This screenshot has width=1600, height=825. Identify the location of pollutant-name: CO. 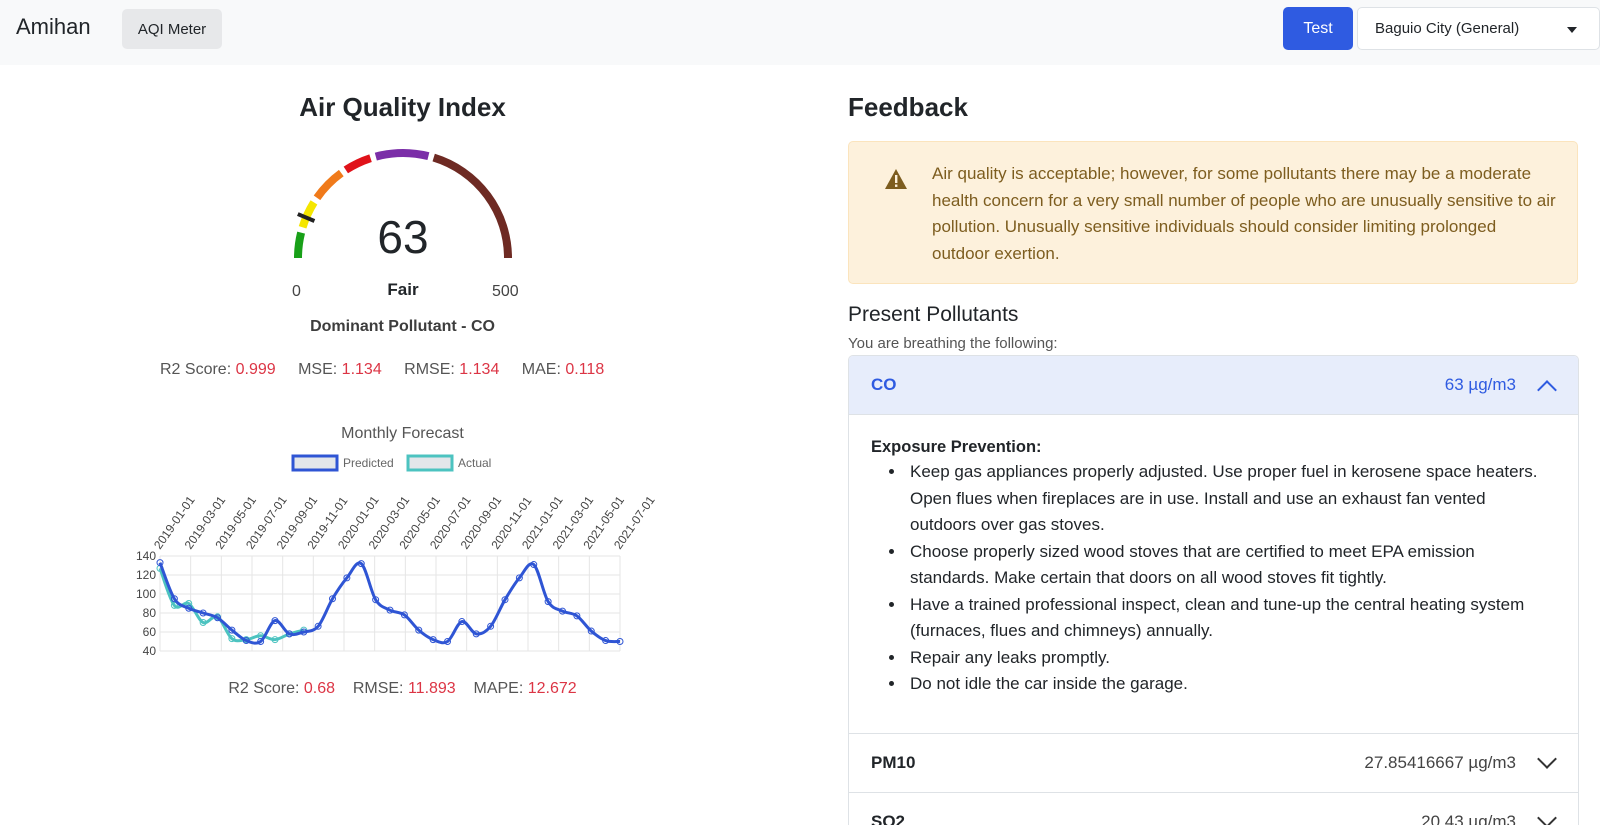
(884, 384).